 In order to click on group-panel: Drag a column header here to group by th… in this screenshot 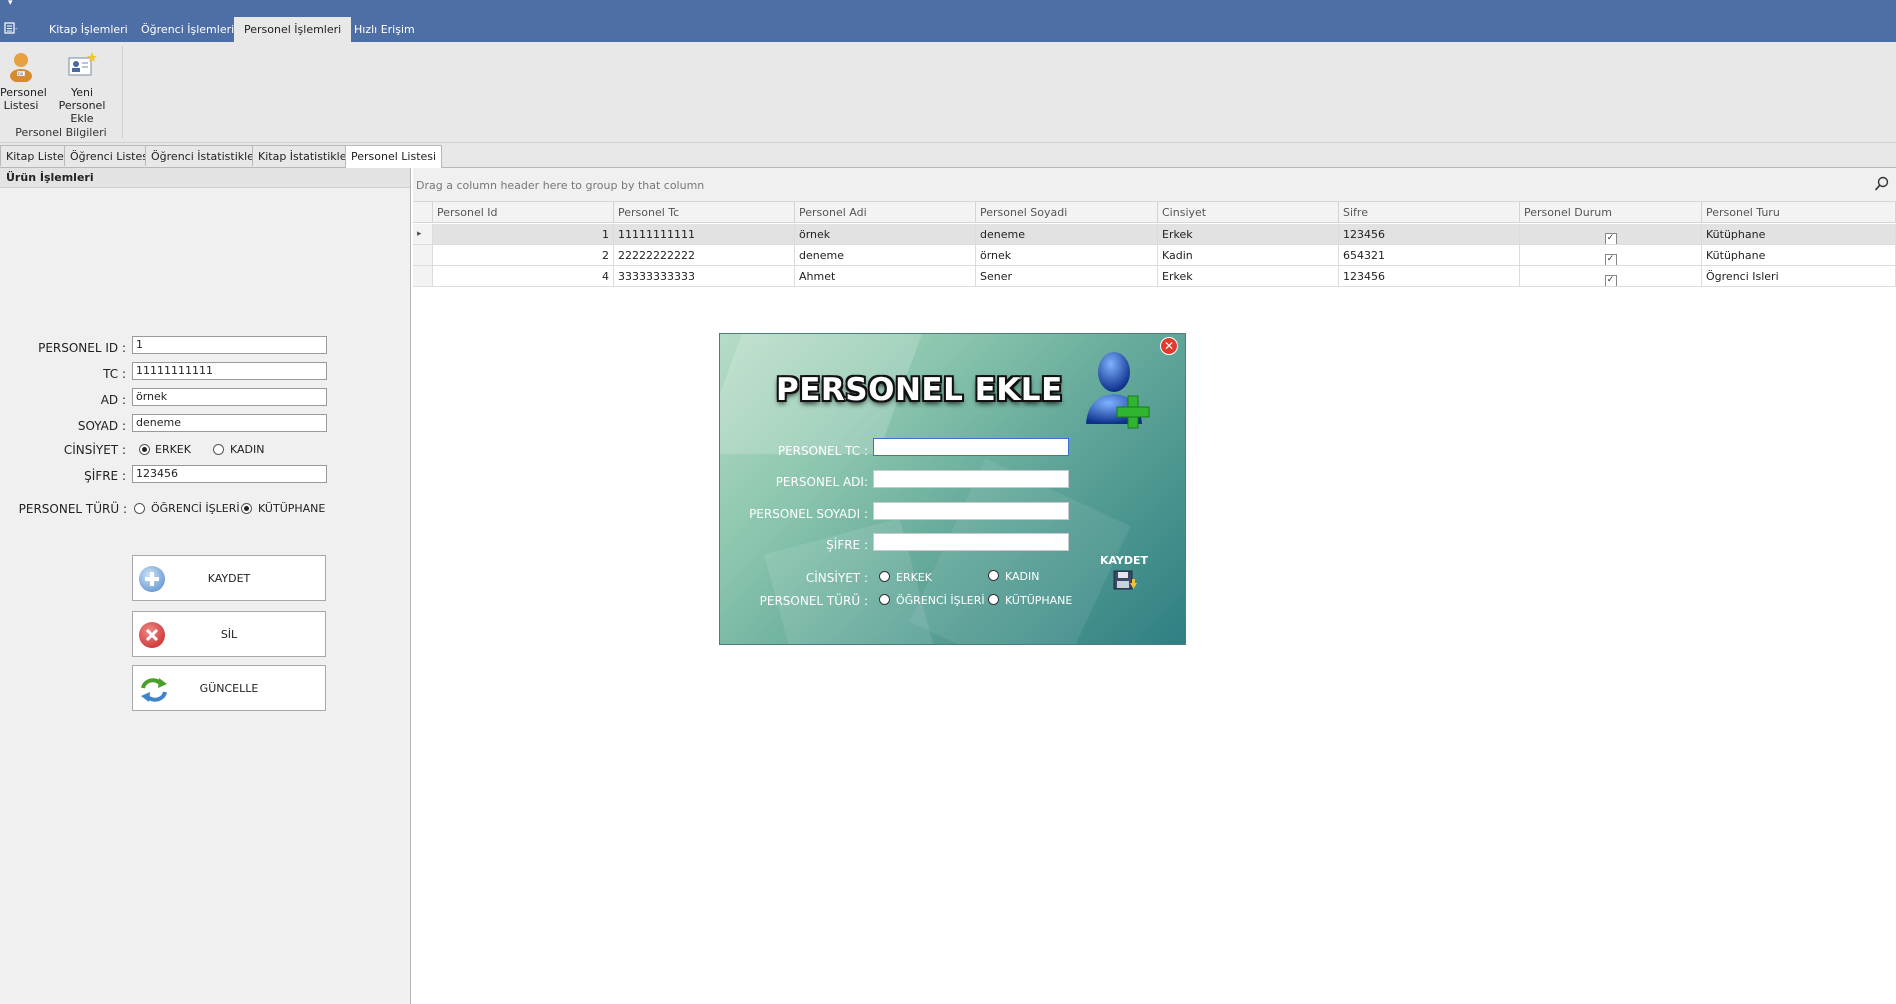, I will do `click(1154, 185)`.